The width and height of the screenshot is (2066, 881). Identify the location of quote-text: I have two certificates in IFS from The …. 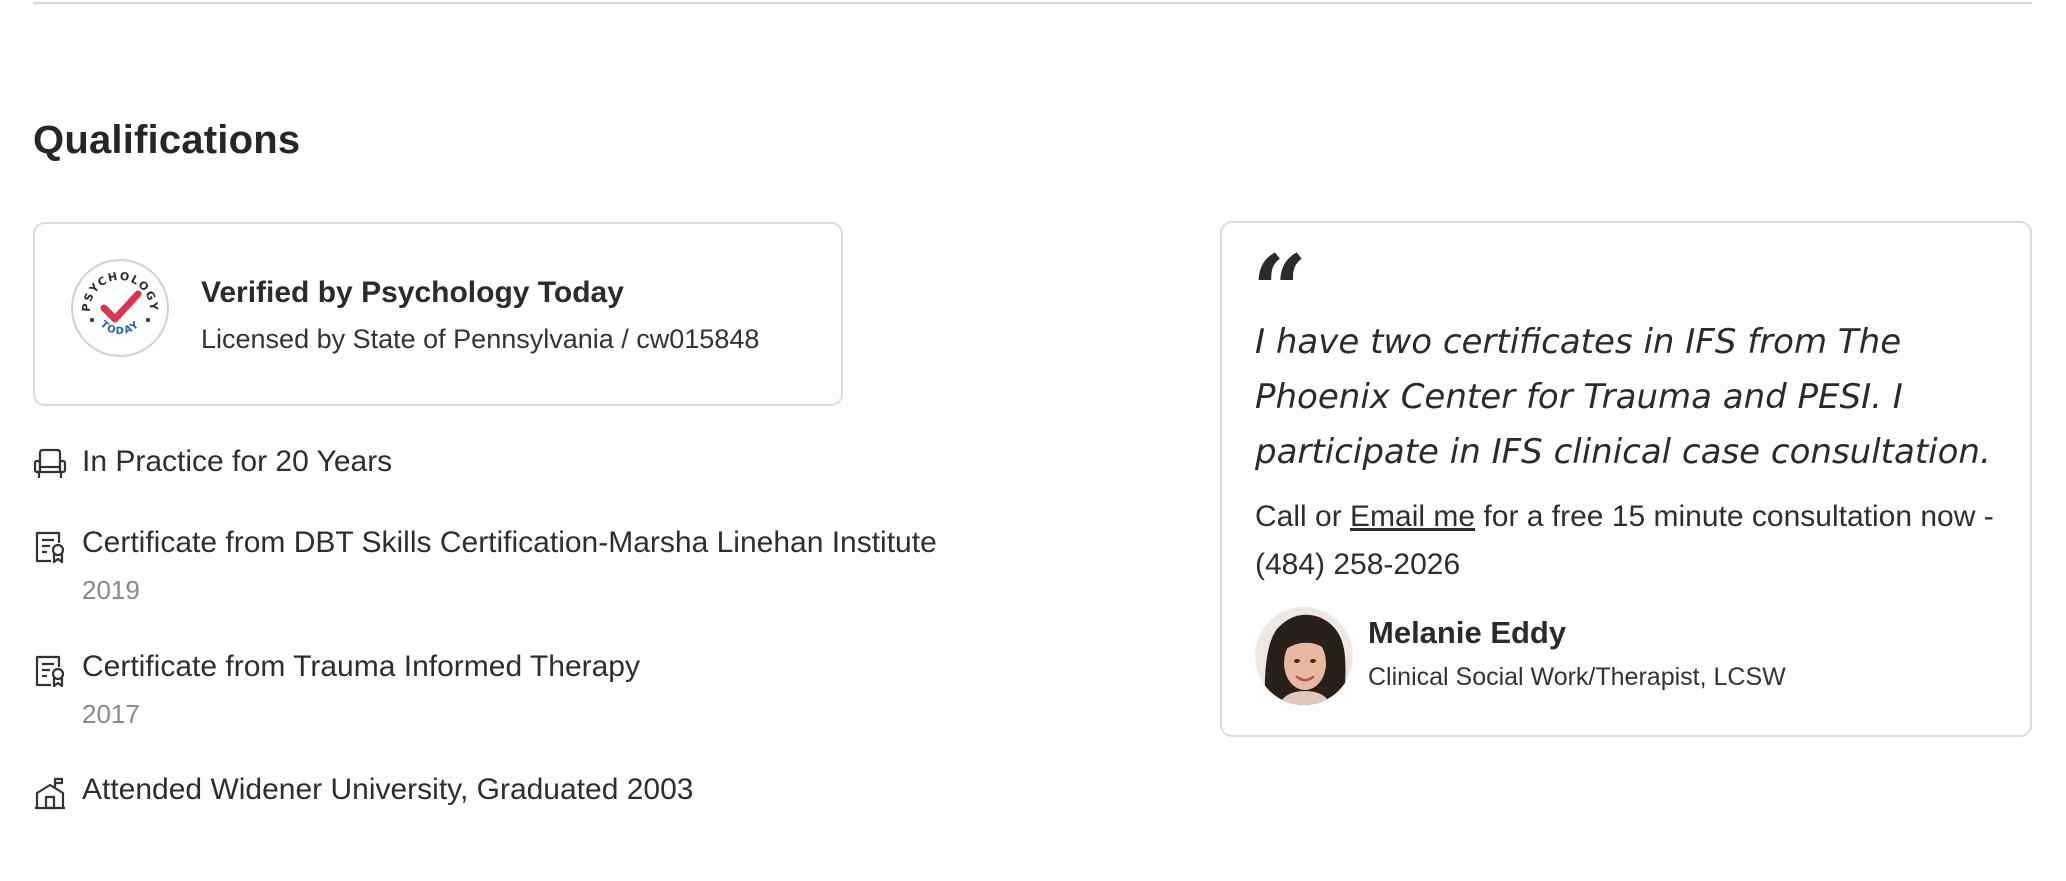
(1623, 397).